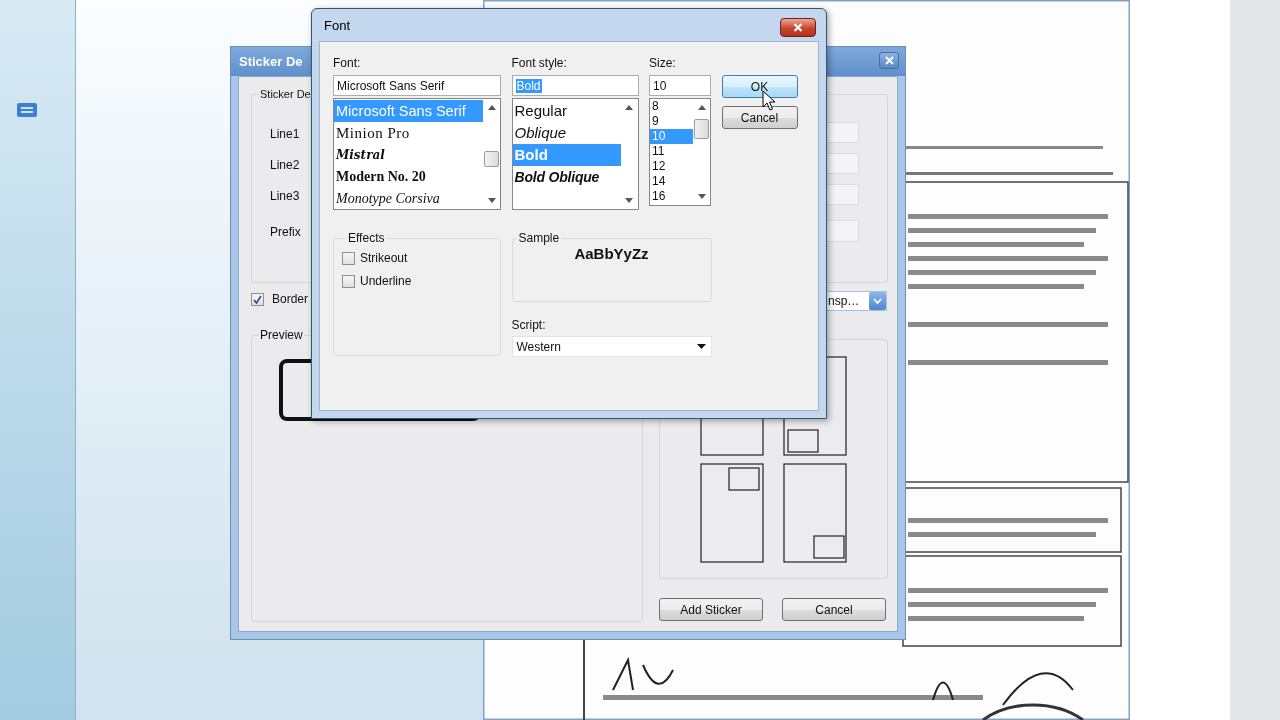 Image resolution: width=1280 pixels, height=720 pixels. Describe the element at coordinates (877, 301) in the screenshot. I see `chevron-down-icon` at that location.